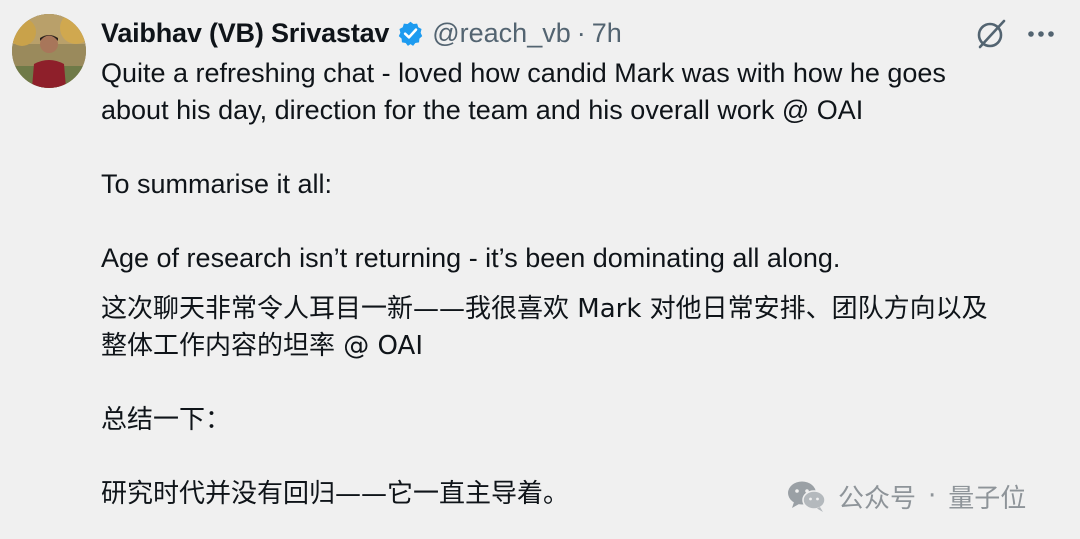 The image size is (1080, 539). What do you see at coordinates (991, 34) in the screenshot?
I see `grok-icon` at bounding box center [991, 34].